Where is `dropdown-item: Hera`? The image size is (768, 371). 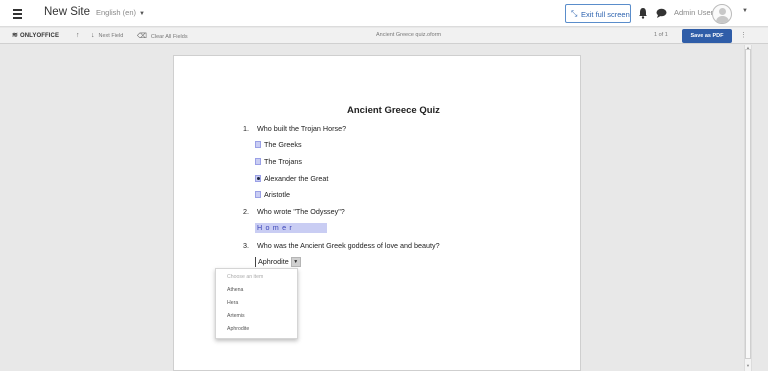
dropdown-item: Hera is located at coordinates (232, 303).